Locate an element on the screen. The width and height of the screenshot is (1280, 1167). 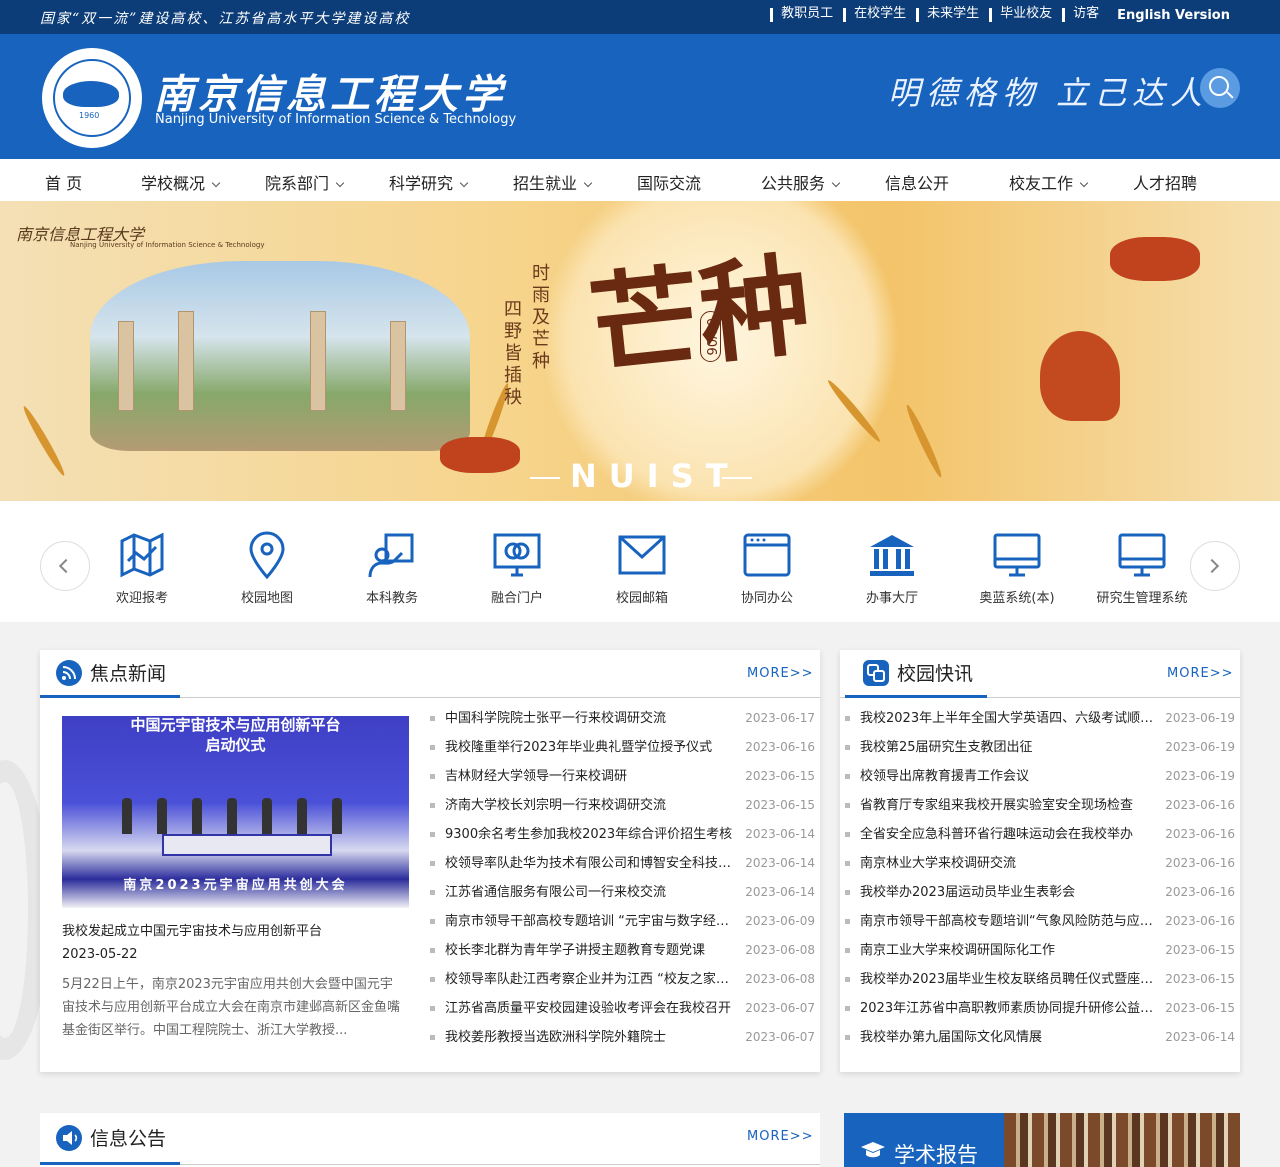
quick-link-academic-affairs: 本科教务 is located at coordinates (392, 568).